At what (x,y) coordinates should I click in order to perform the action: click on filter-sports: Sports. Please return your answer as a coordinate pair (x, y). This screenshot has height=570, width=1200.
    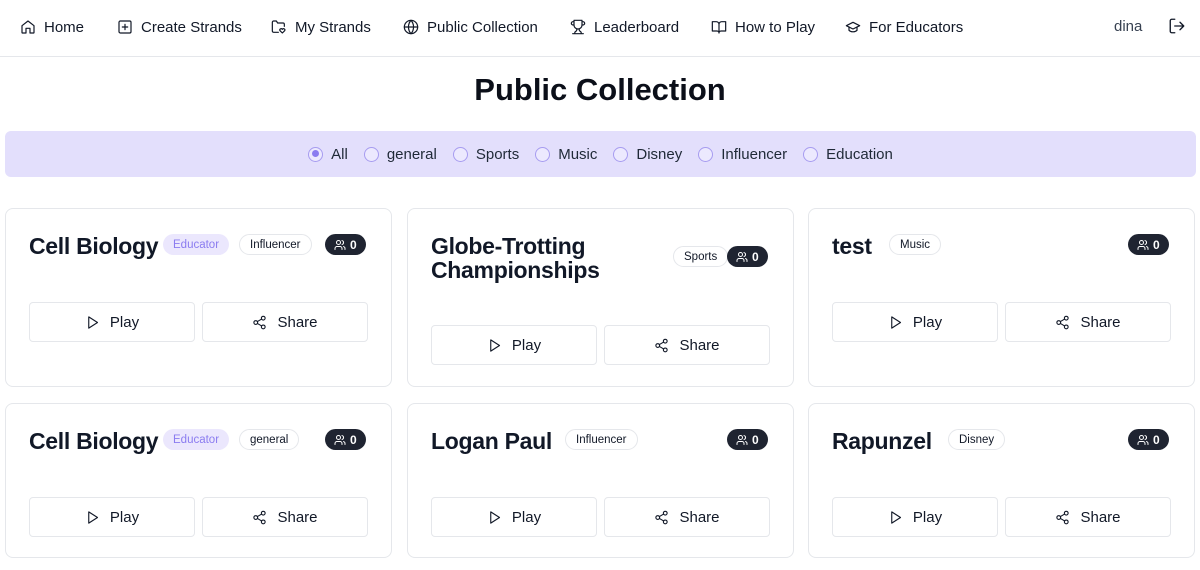
    Looking at the image, I should click on (486, 154).